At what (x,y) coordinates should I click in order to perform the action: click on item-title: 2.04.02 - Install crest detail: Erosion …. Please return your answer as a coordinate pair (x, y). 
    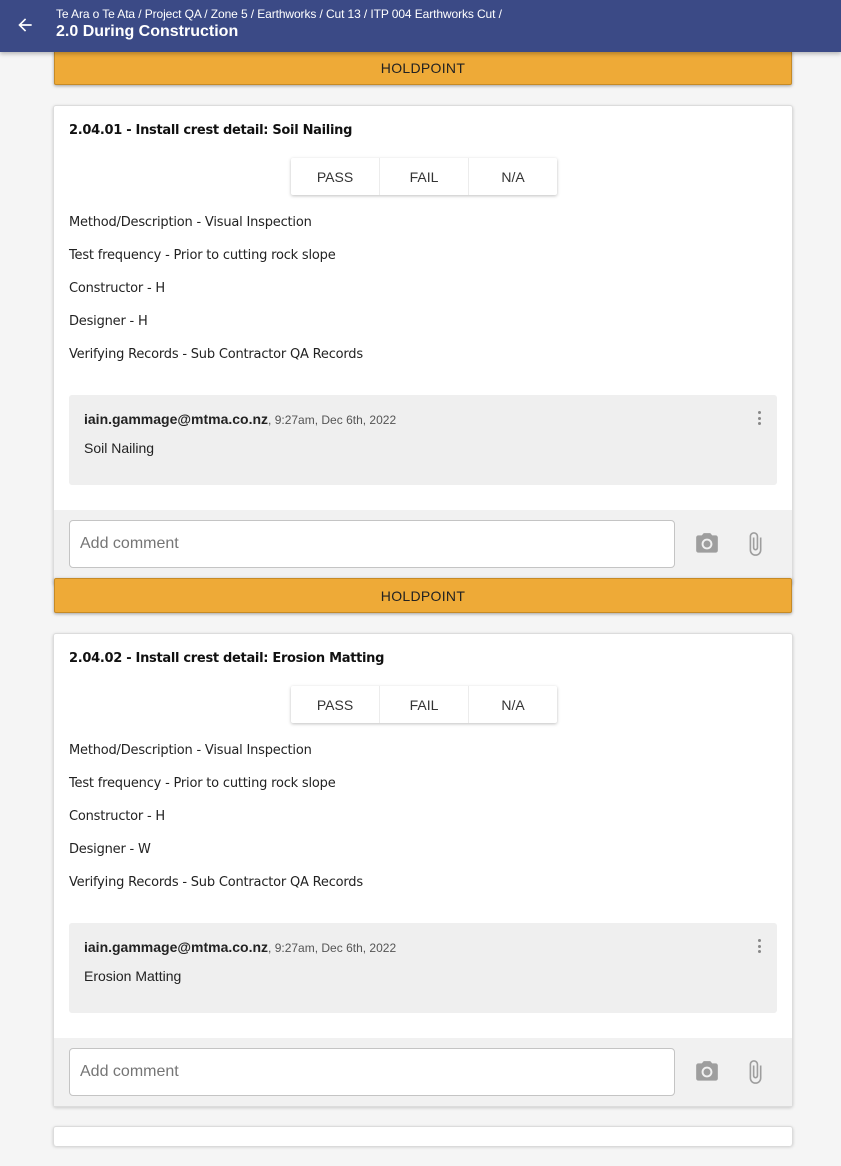
    Looking at the image, I should click on (227, 658).